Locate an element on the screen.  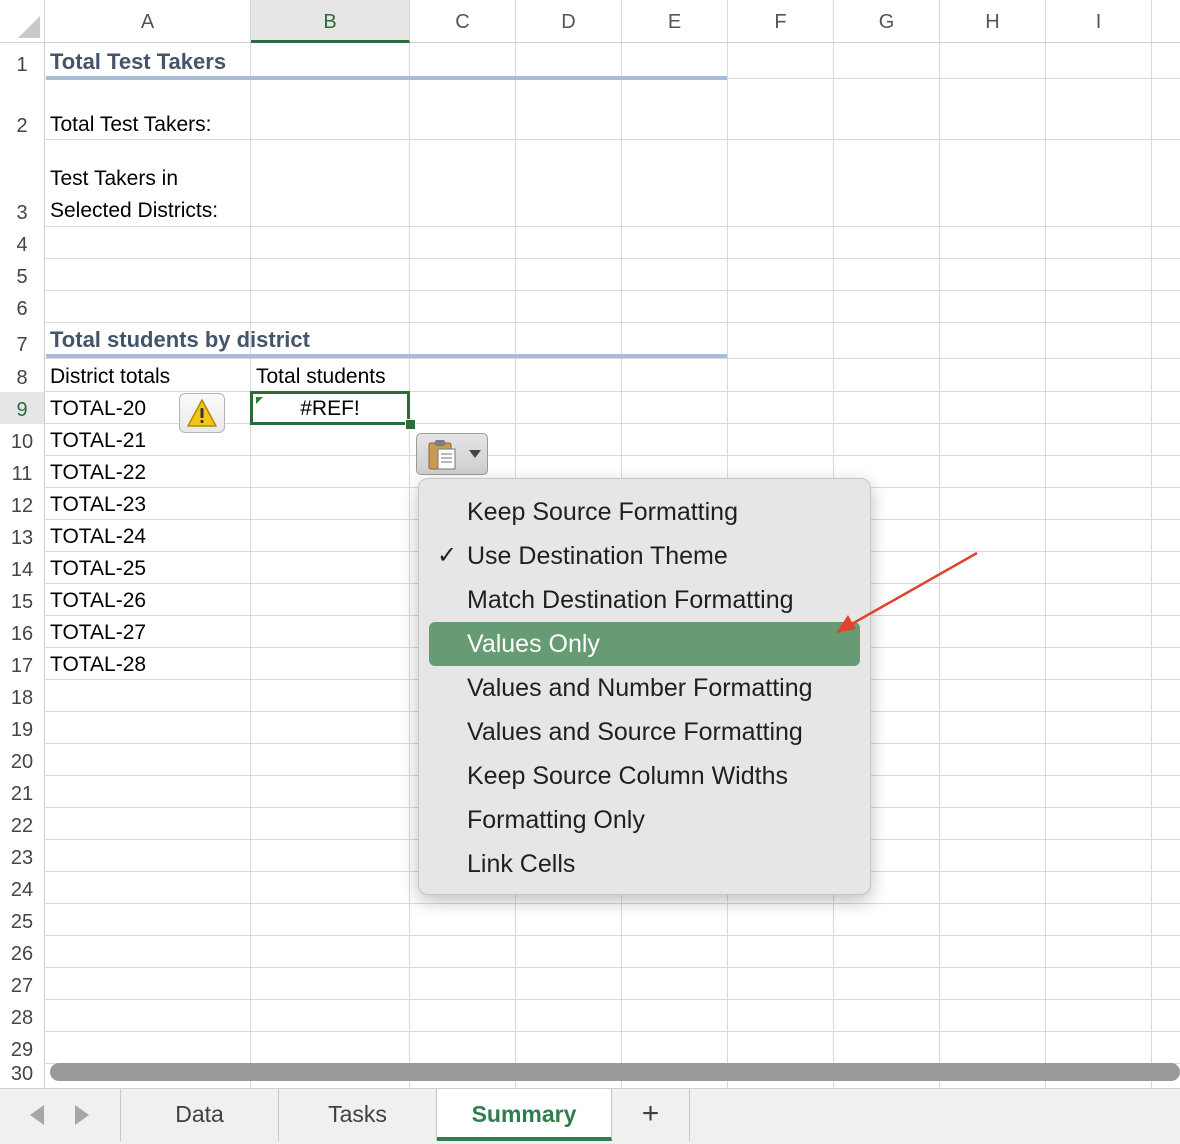
cell-a14: TOTAL-25 is located at coordinates (98, 569).